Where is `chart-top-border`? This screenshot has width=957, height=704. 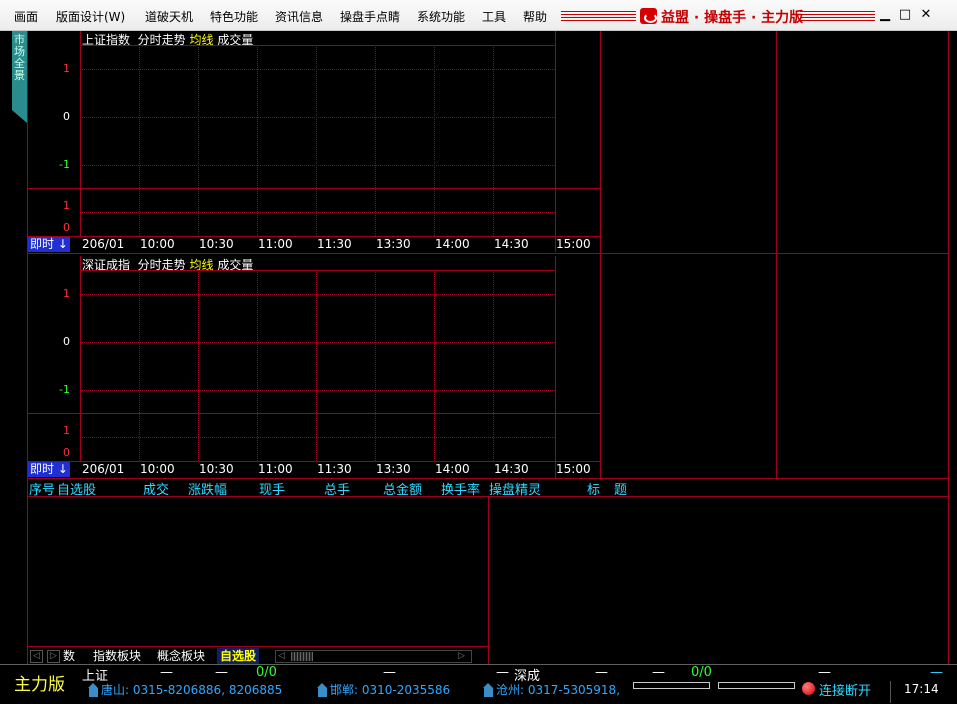 chart-top-border is located at coordinates (318, 45).